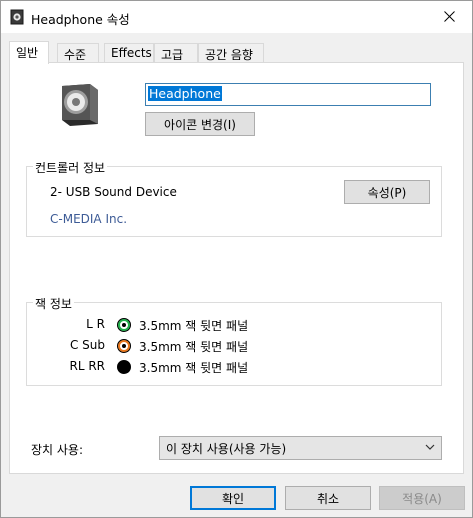  Describe the element at coordinates (328, 498) in the screenshot. I see `cancel-button: 취소` at that location.